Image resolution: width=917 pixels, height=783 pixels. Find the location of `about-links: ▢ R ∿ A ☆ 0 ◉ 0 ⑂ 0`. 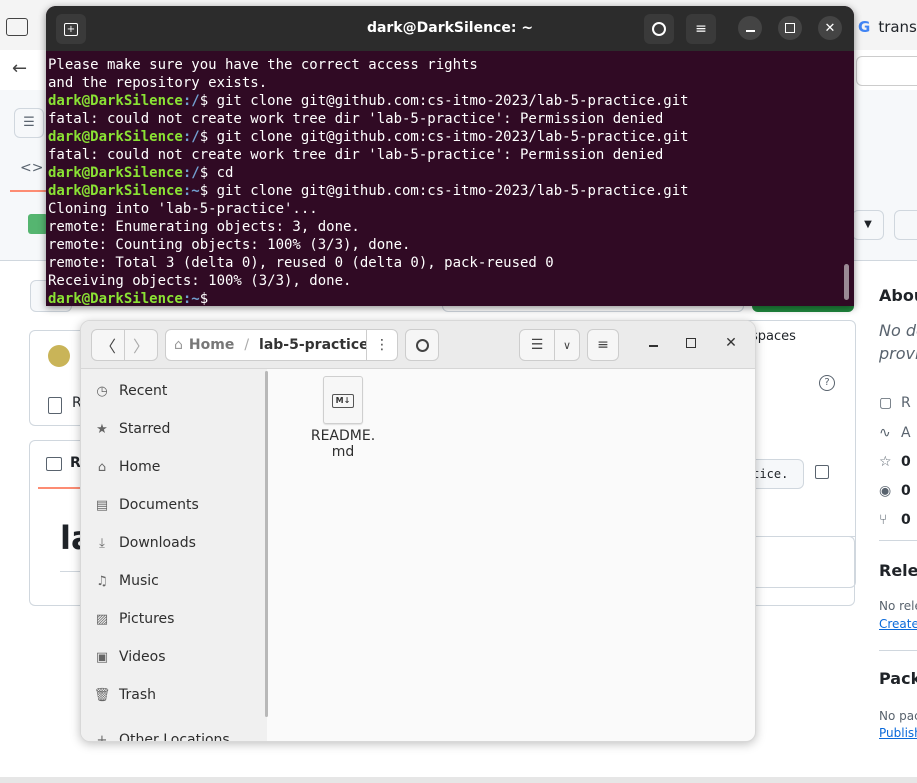

about-links: ▢ R ∿ A ☆ 0 ◉ 0 ⑂ 0 is located at coordinates (898, 461).